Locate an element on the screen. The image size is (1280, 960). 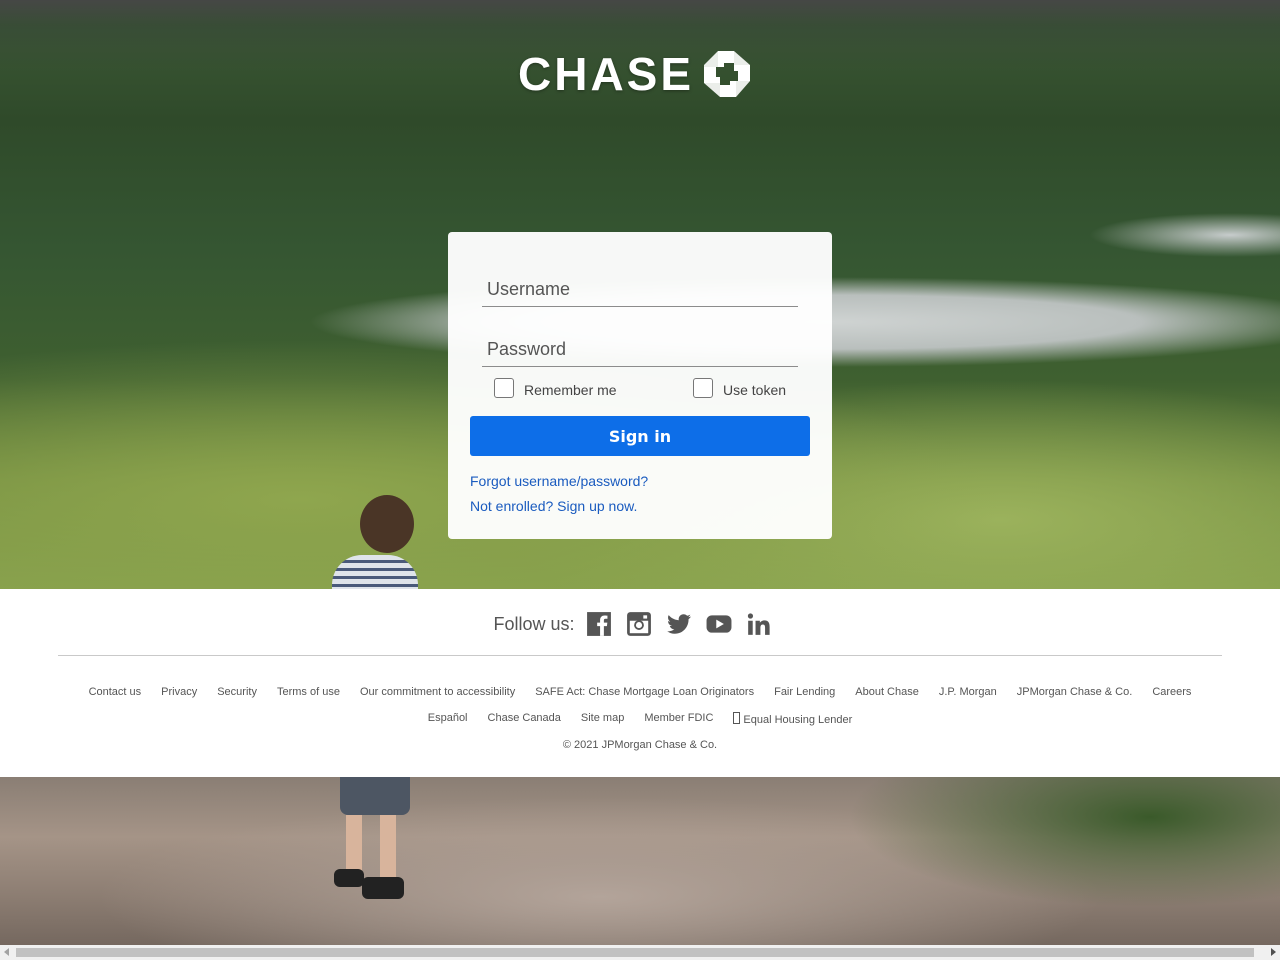
background-person-legs is located at coordinates (372, 842).